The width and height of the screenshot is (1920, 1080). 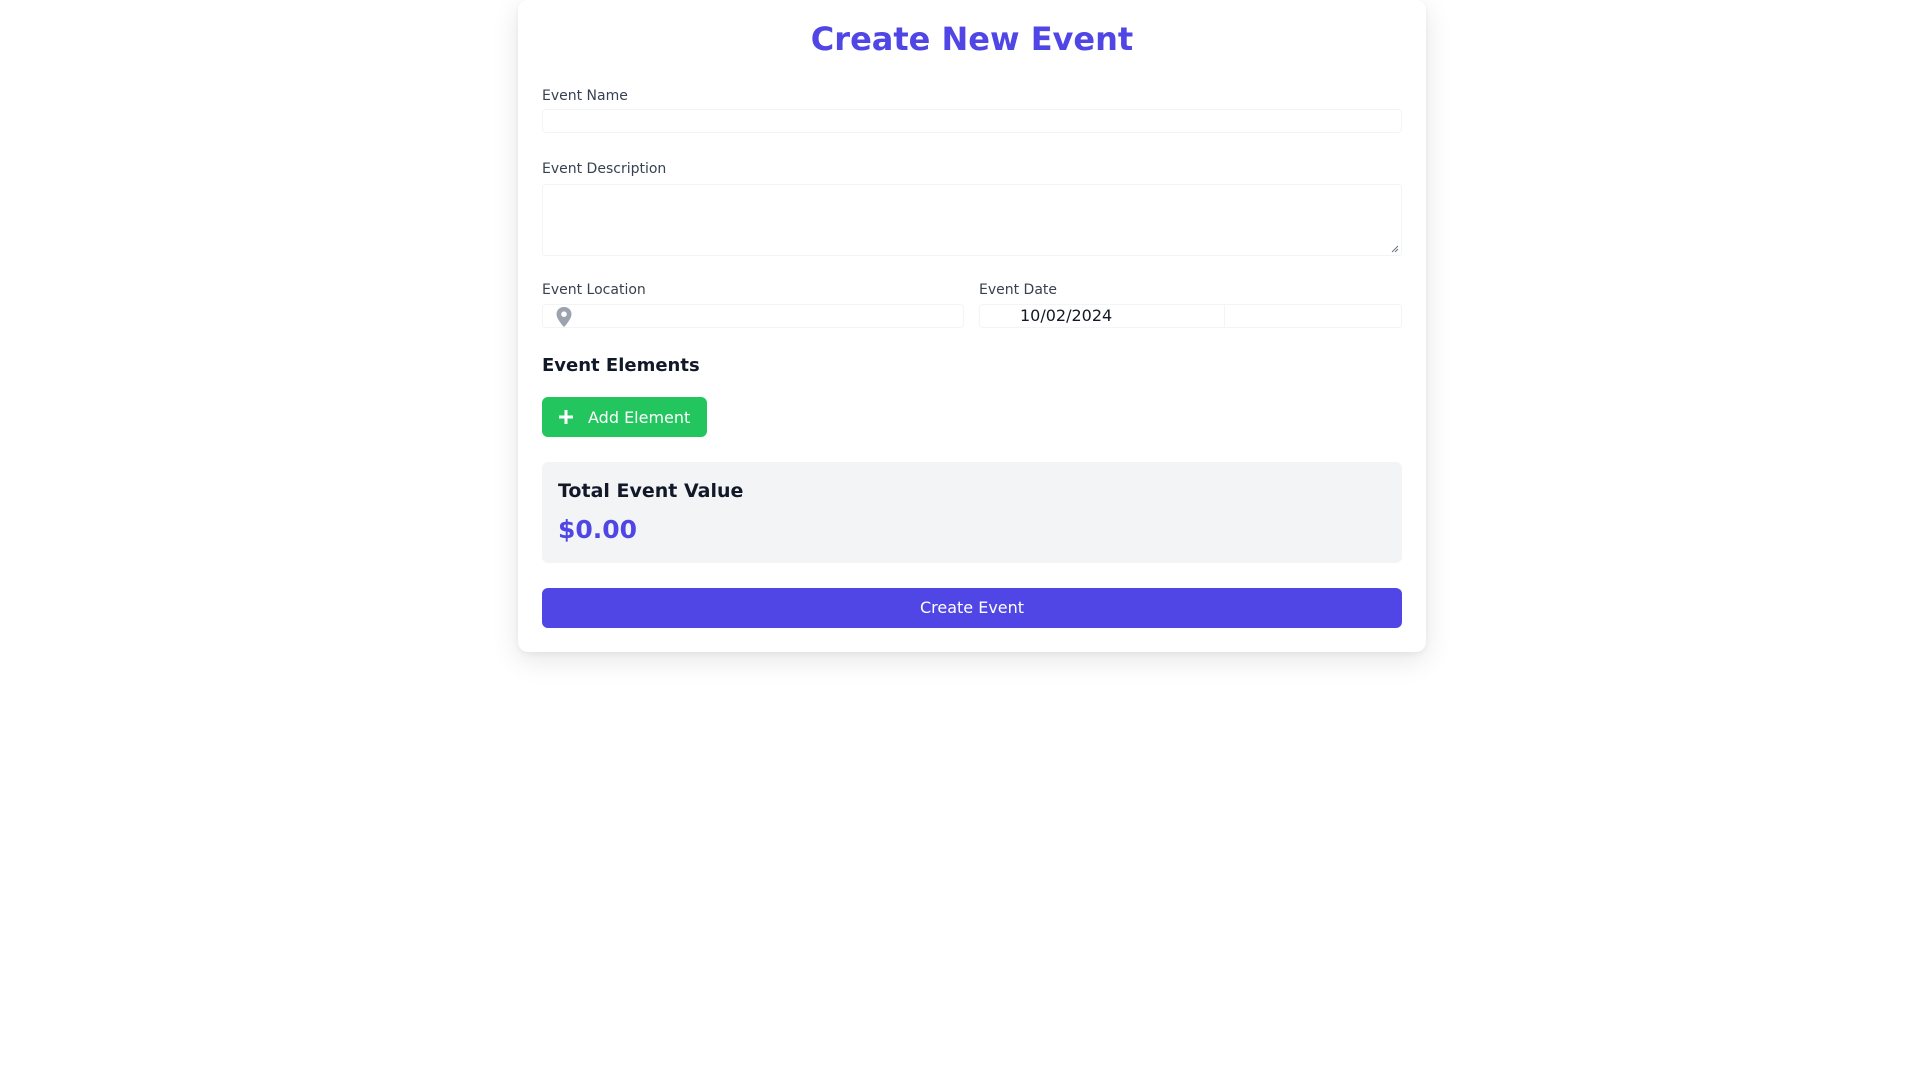 What do you see at coordinates (1395, 249) in the screenshot?
I see `resize-handle-icon` at bounding box center [1395, 249].